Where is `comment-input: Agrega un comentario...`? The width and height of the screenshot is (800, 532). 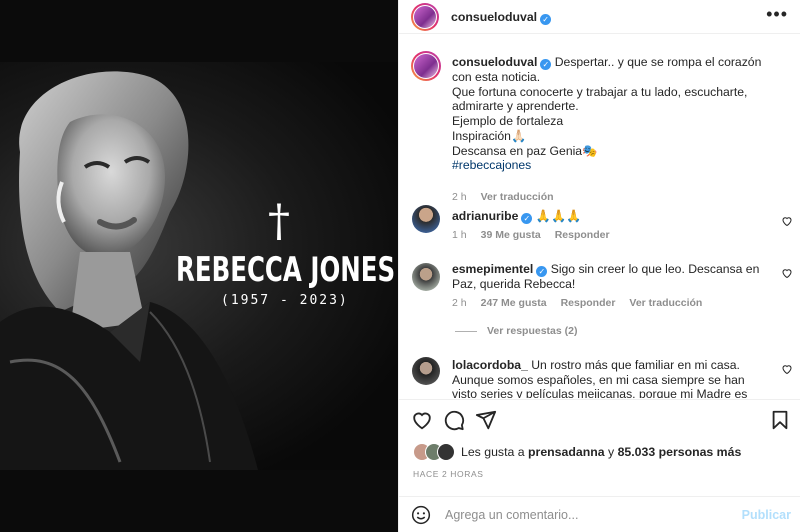
comment-input: Agrega un comentario... is located at coordinates (511, 515).